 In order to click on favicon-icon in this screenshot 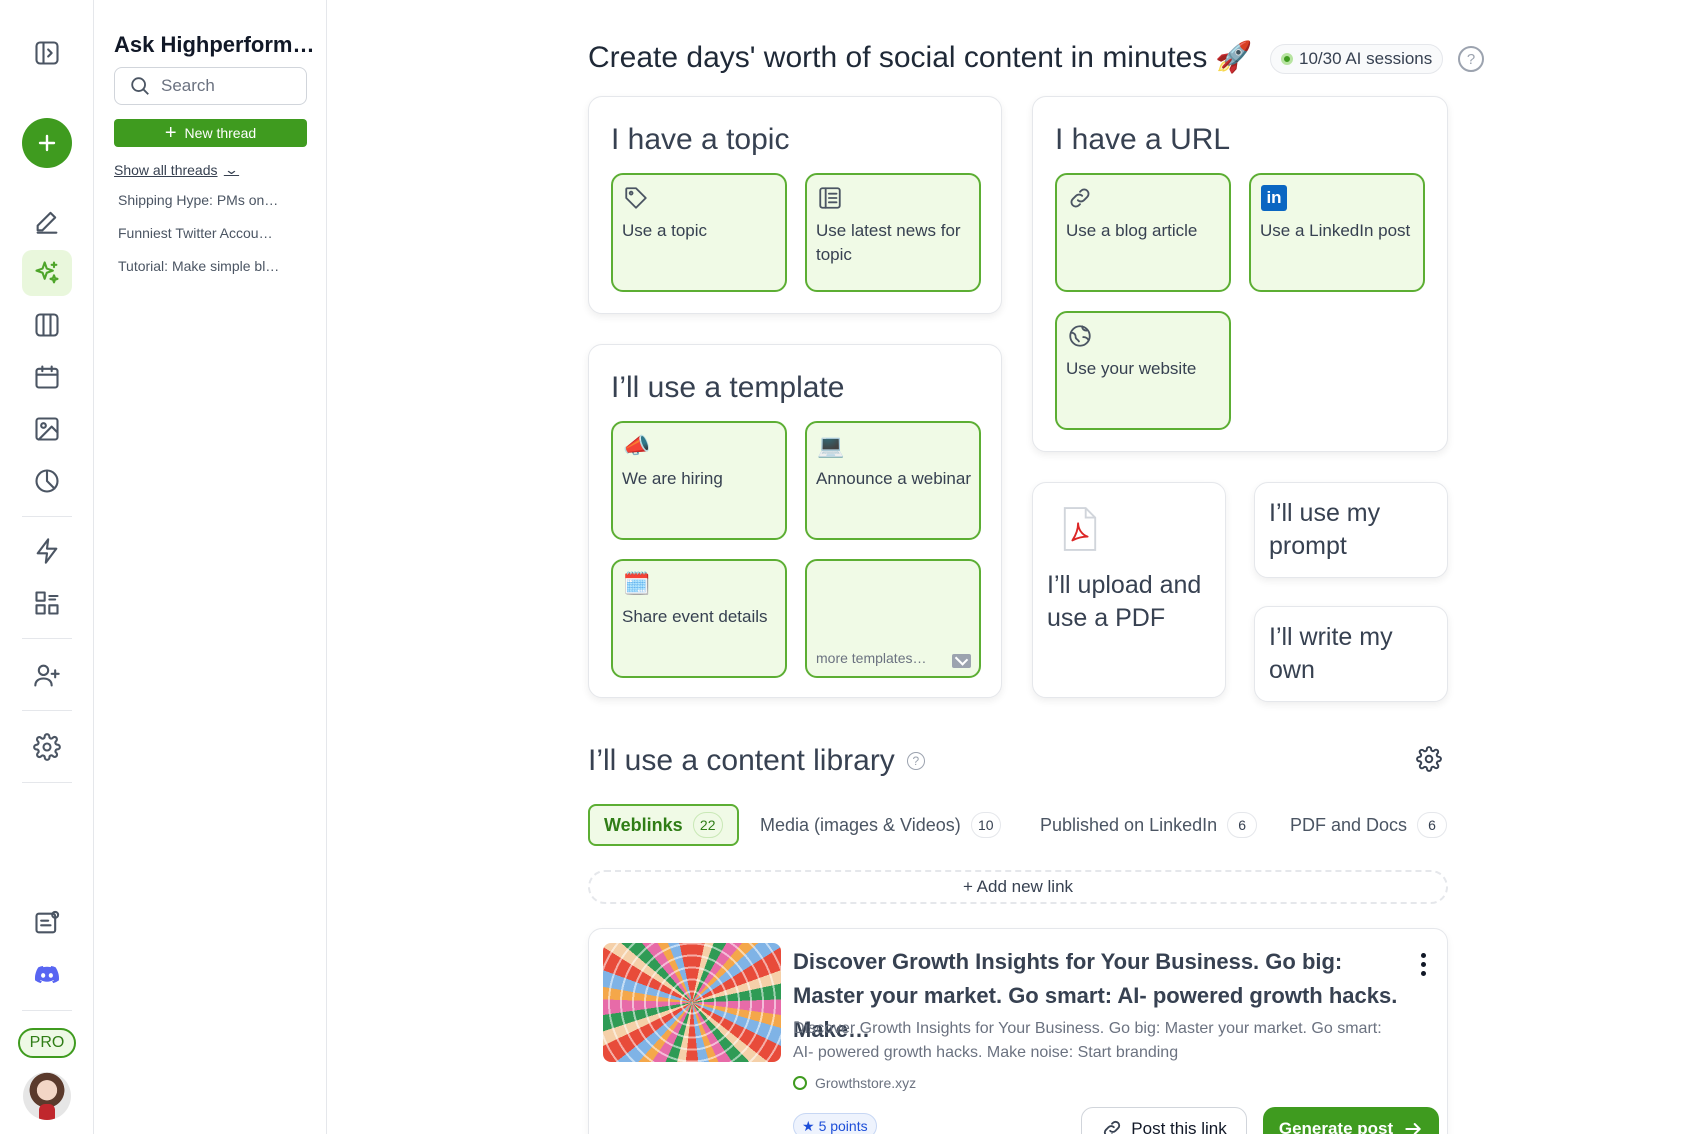, I will do `click(800, 1083)`.